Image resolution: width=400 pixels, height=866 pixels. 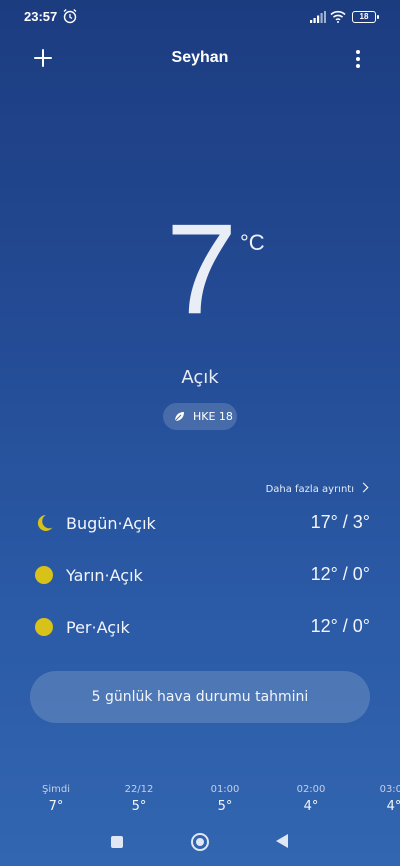 What do you see at coordinates (200, 523) in the screenshot?
I see `daily-row-today: Bugün·Açık 17° / 3°` at bounding box center [200, 523].